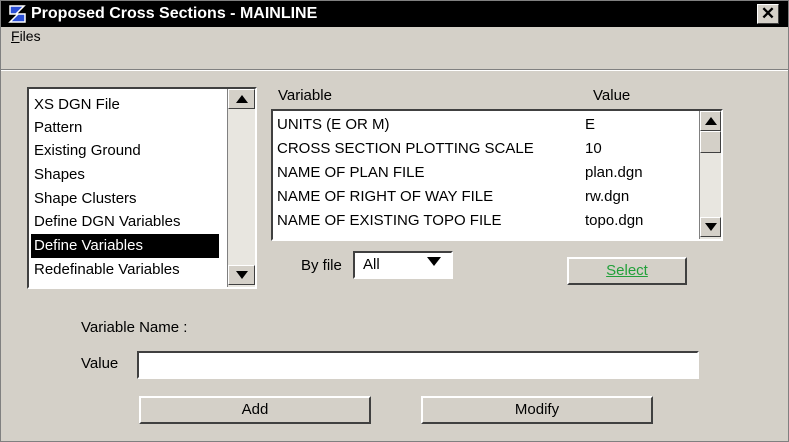  What do you see at coordinates (129, 270) in the screenshot?
I see `category-item-redefinable-variables: Redefinable Variables` at bounding box center [129, 270].